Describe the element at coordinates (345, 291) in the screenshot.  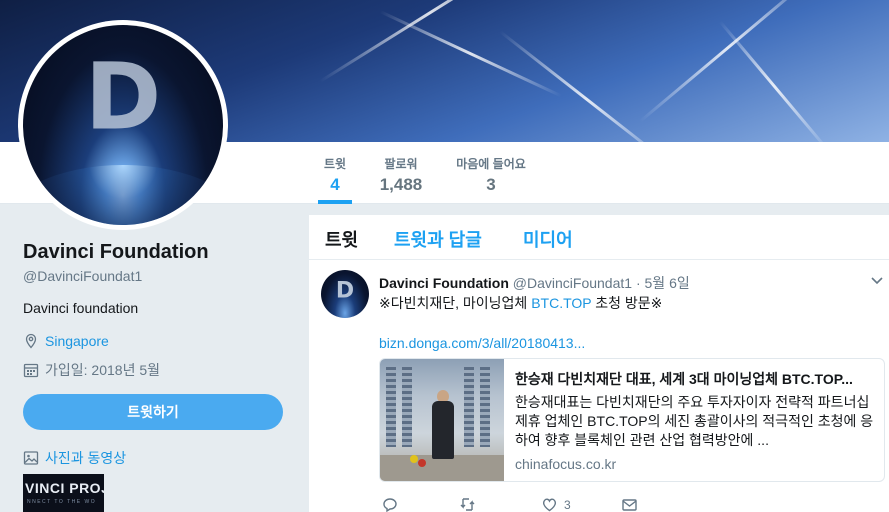
I see `tweet-avatar-letter: D` at that location.